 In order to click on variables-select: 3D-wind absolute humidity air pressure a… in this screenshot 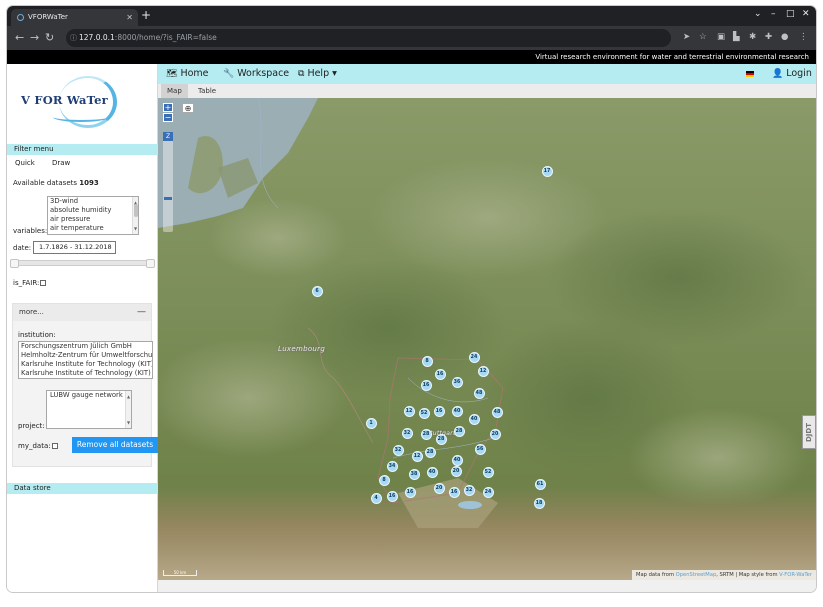, I will do `click(93, 215)`.